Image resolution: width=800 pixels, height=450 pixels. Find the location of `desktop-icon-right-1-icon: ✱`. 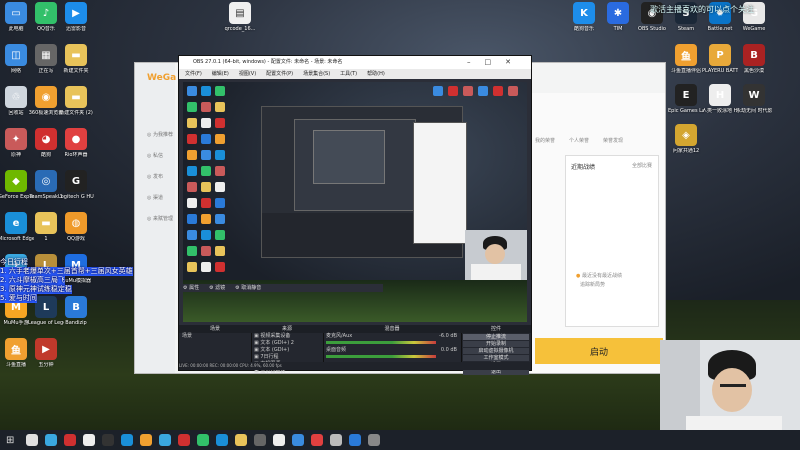

desktop-icon-right-1-icon: ✱ is located at coordinates (618, 13).